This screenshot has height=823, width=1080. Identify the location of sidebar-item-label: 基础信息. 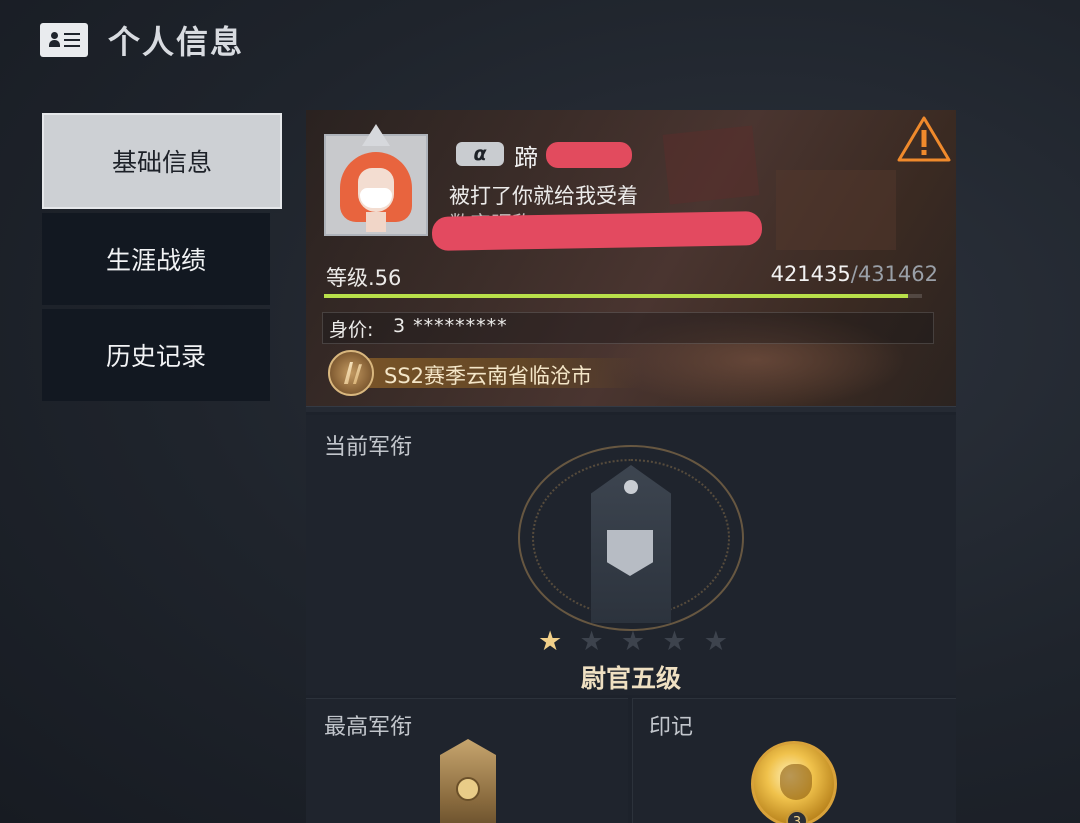
(161, 162).